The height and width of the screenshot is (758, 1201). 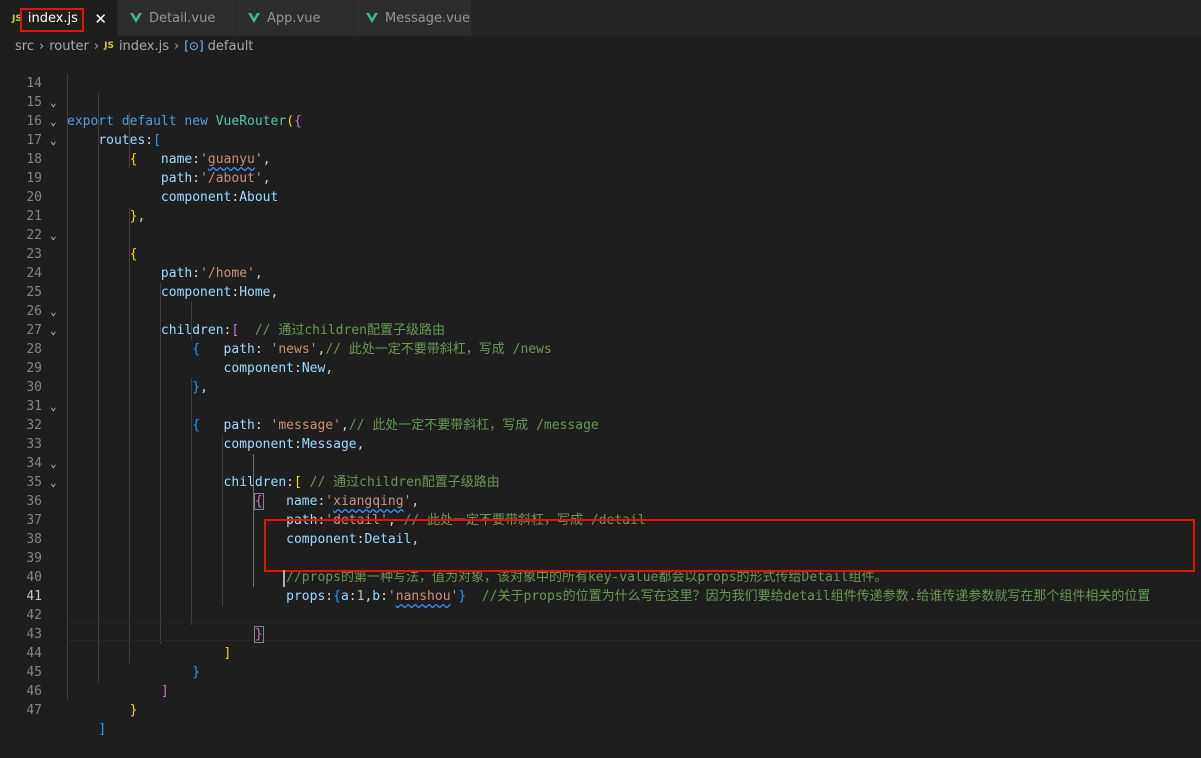 I want to click on breadcrumb-router: router, so click(x=69, y=46).